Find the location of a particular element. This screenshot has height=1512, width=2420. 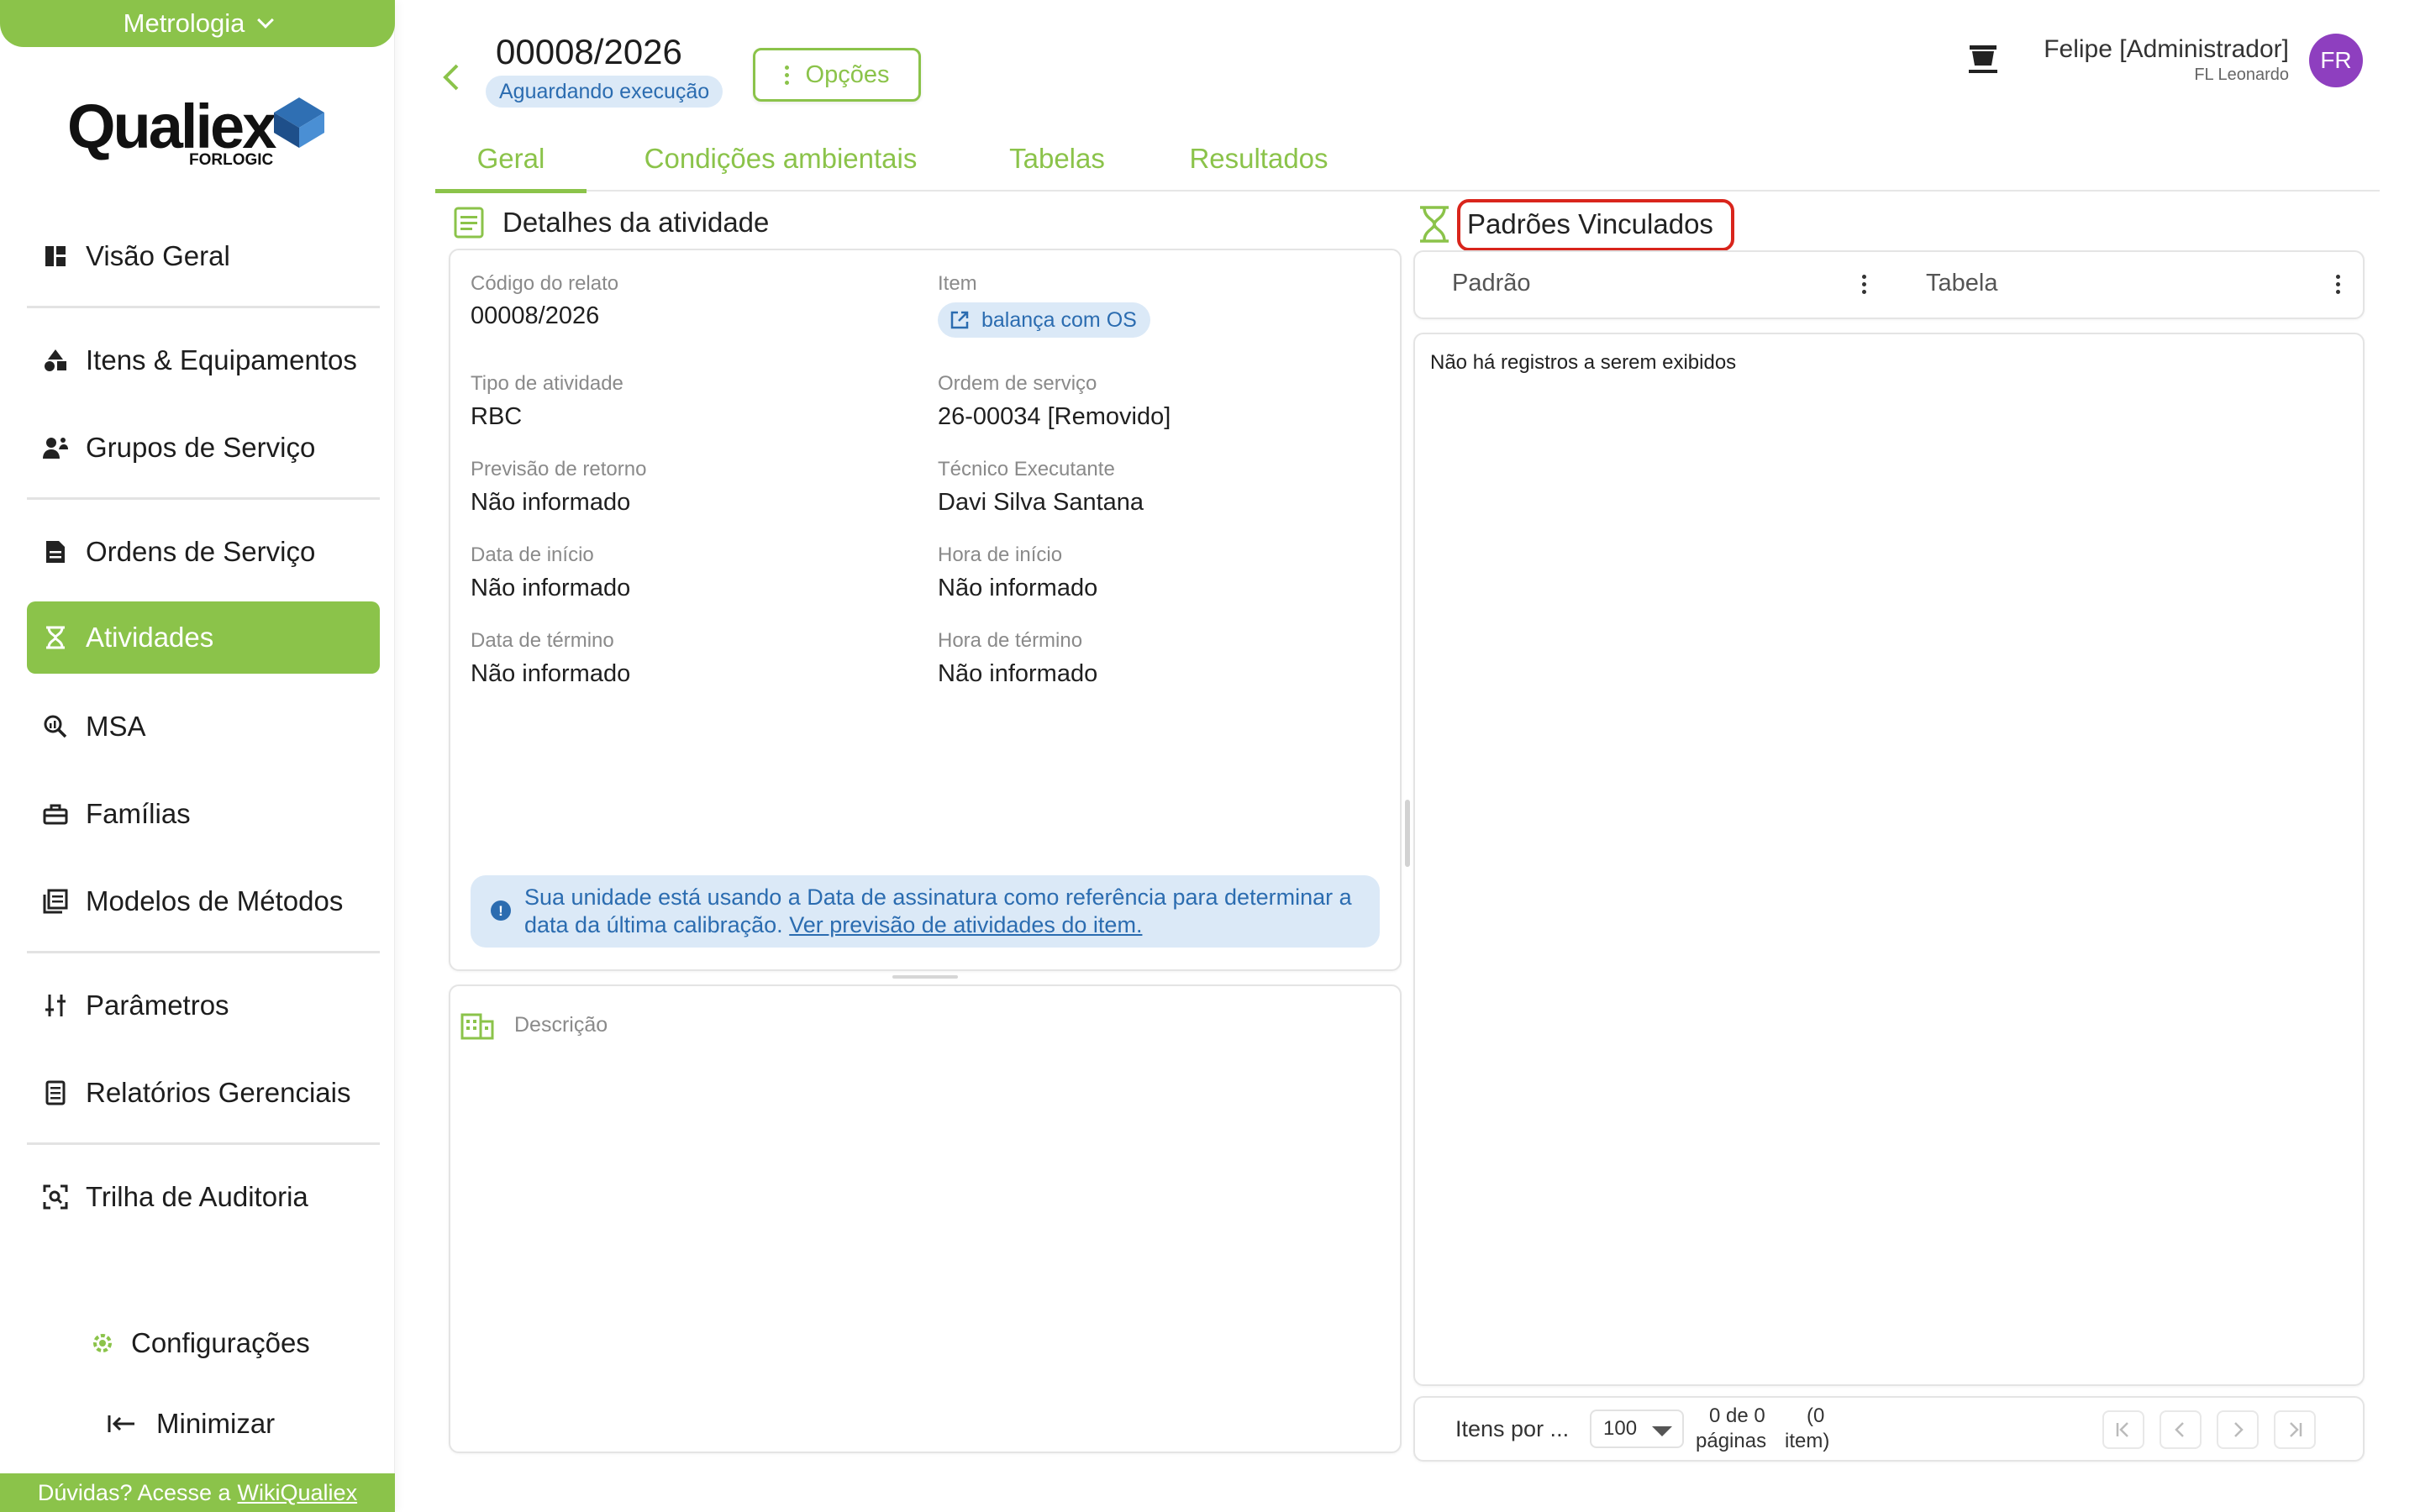

sidebar-item-label: Modelos de Métodos is located at coordinates (215, 900).